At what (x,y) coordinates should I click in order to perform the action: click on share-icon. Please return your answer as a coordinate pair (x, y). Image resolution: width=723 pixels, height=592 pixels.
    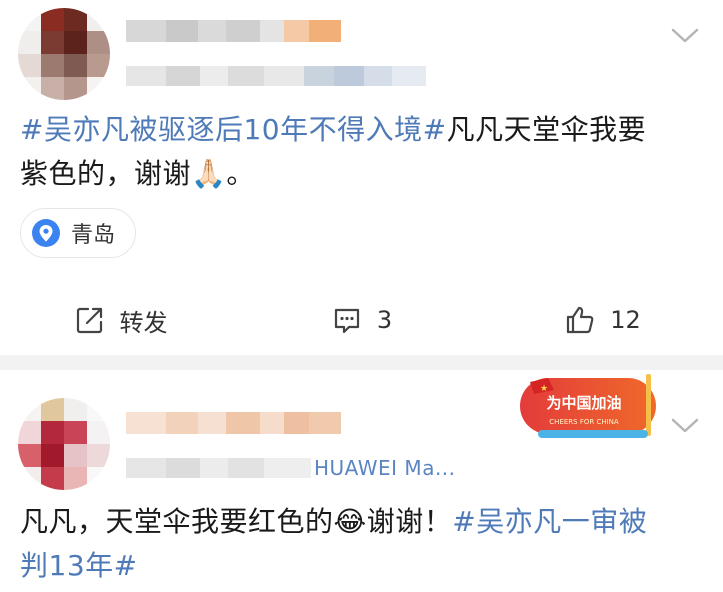
    Looking at the image, I should click on (89, 320).